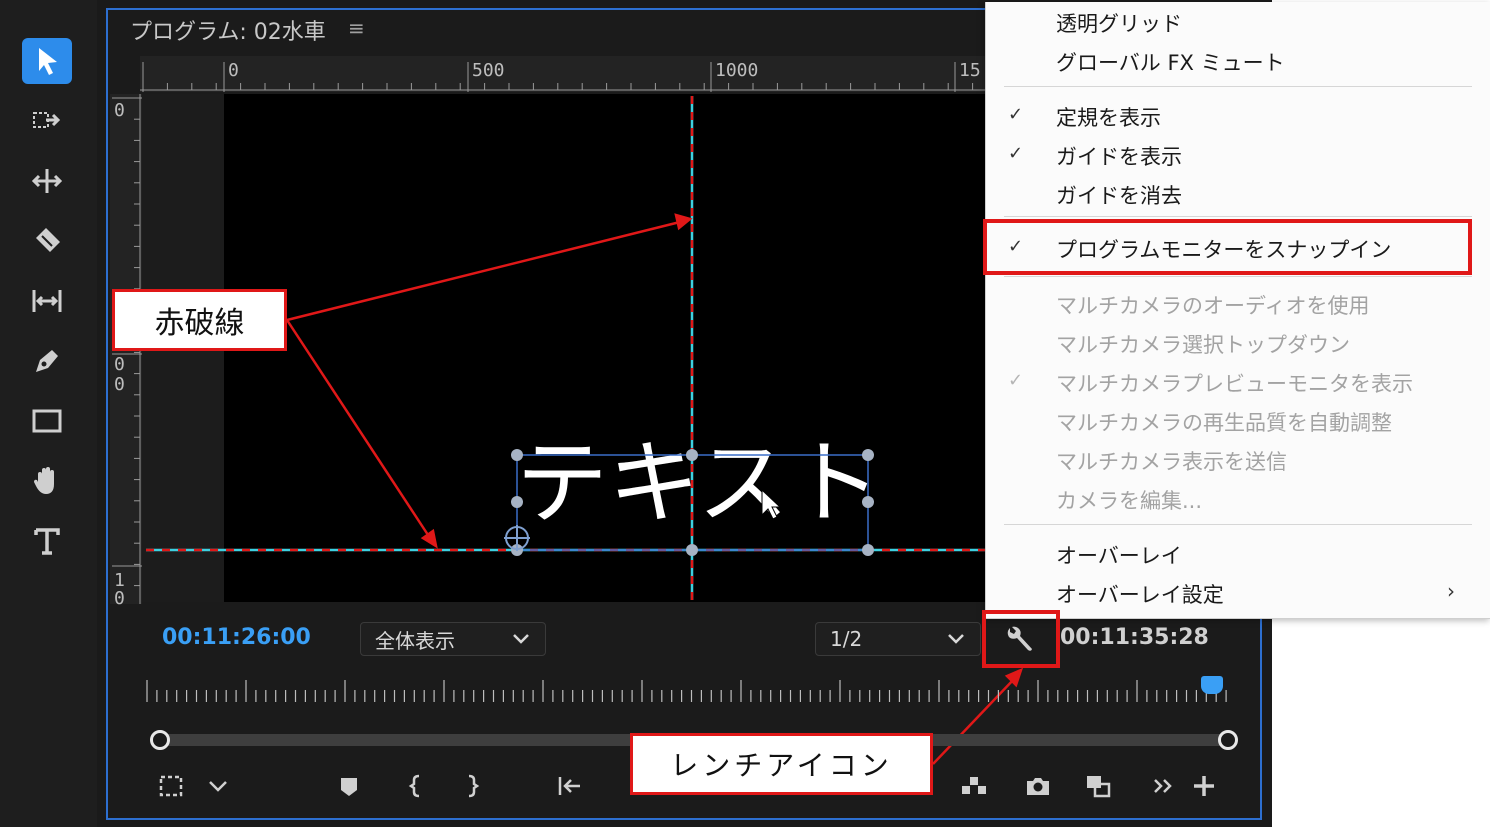  Describe the element at coordinates (689, 502) in the screenshot. I see `text-bounding-box` at that location.